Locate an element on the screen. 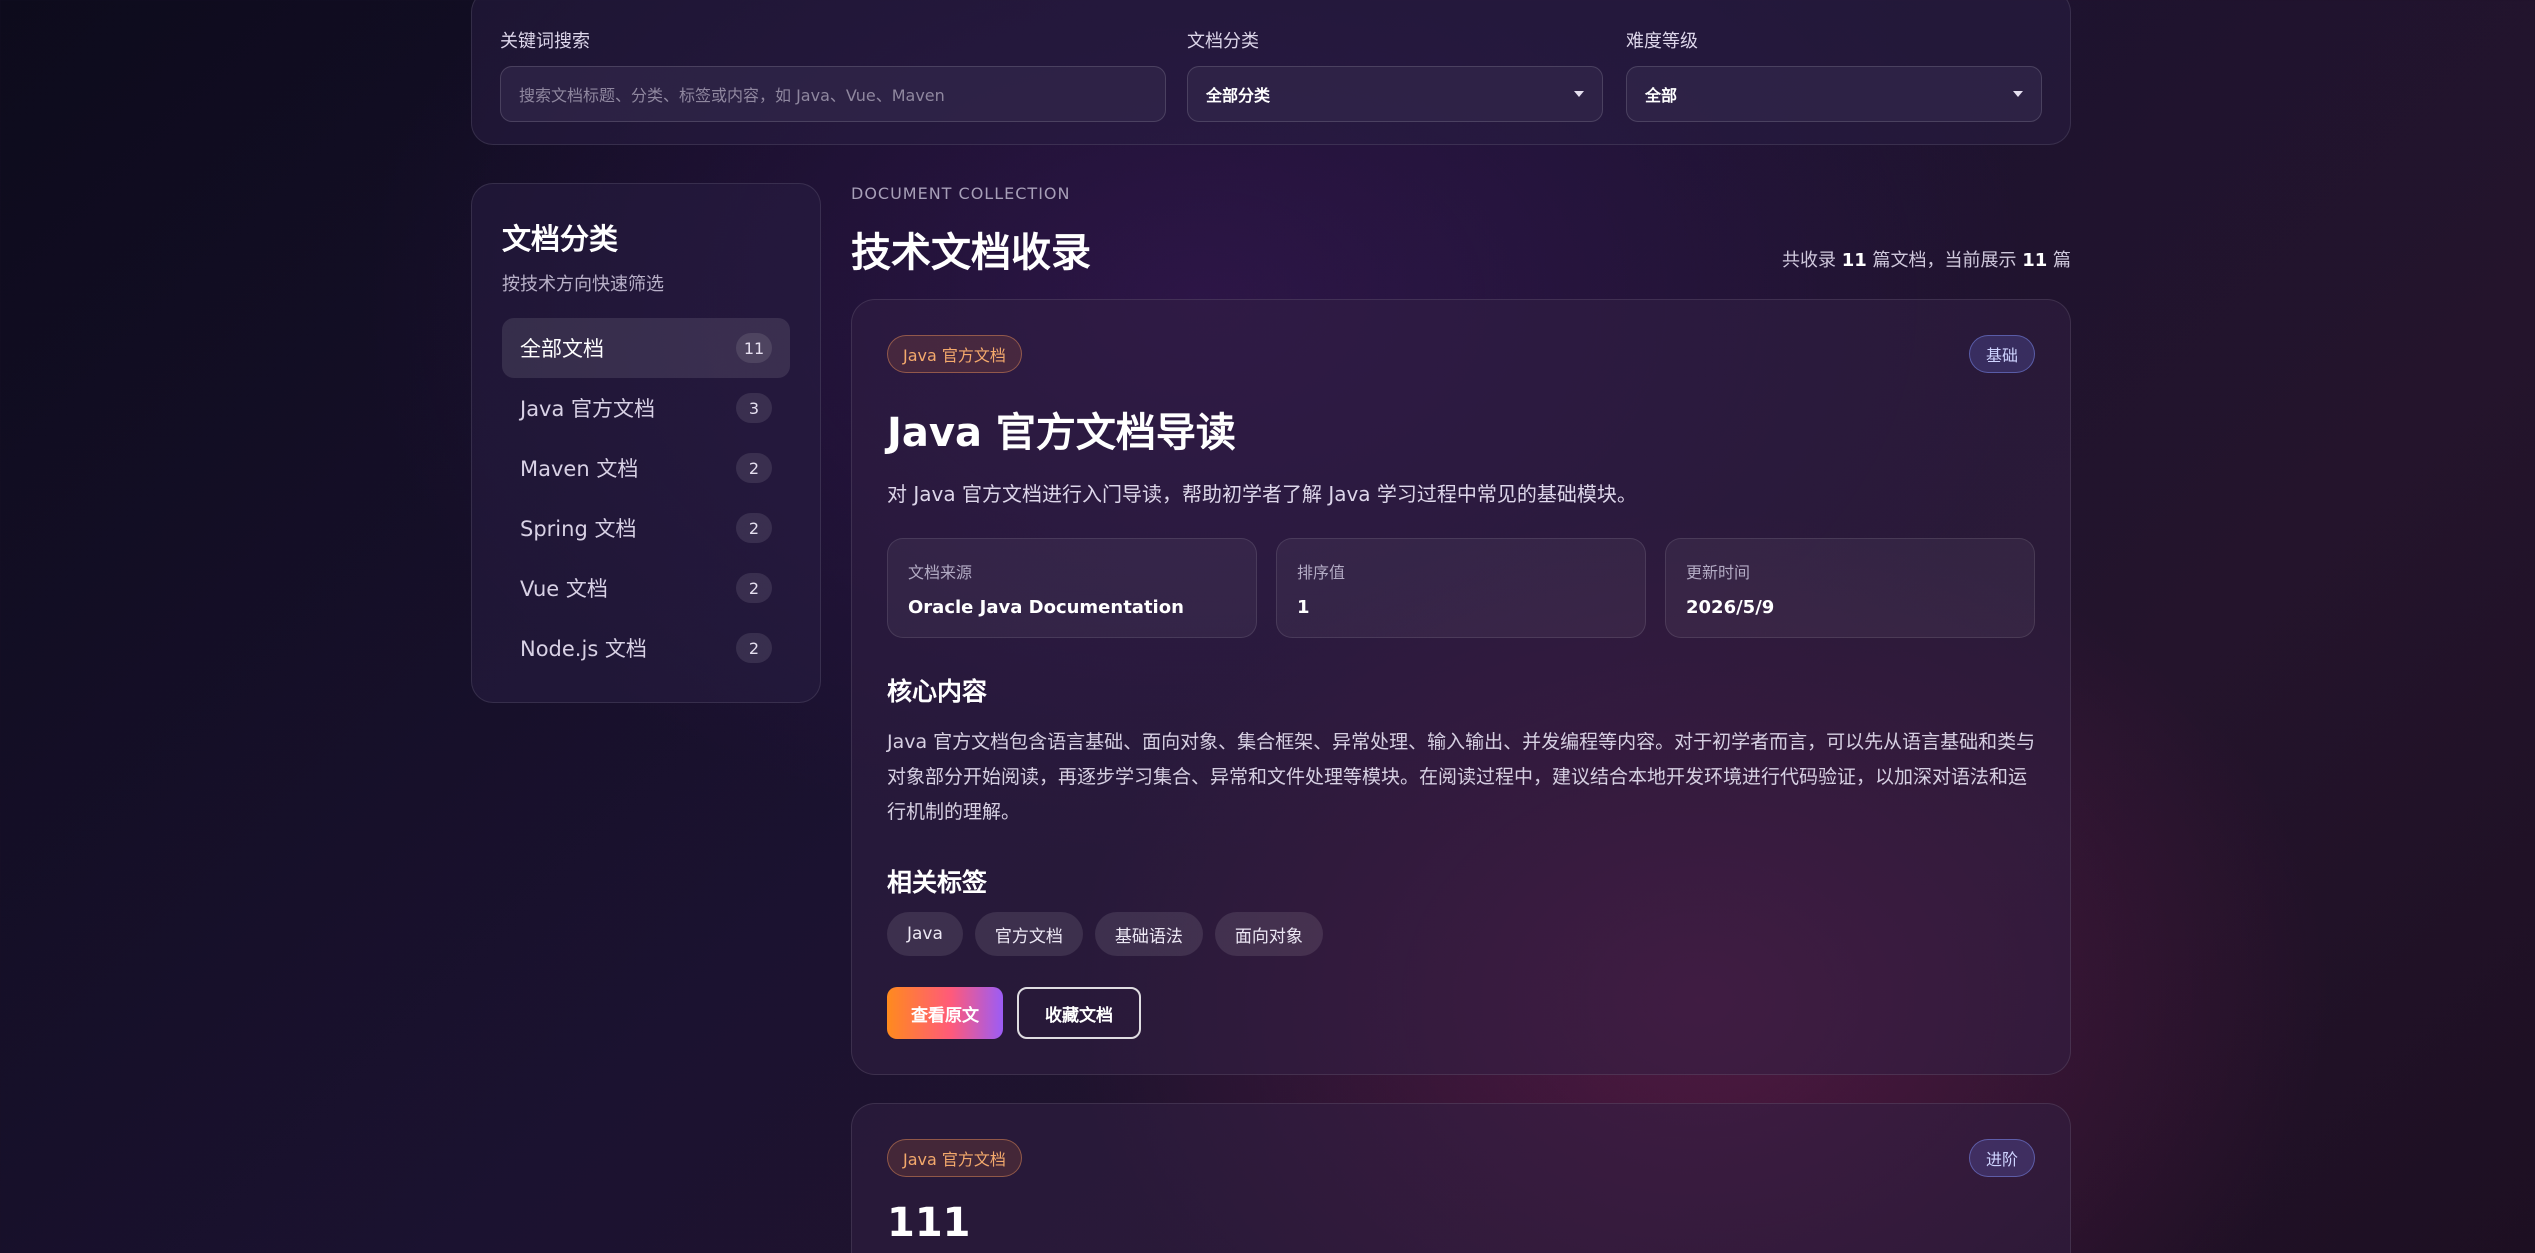  keyword-label: 关键词搜索 is located at coordinates (545, 41).